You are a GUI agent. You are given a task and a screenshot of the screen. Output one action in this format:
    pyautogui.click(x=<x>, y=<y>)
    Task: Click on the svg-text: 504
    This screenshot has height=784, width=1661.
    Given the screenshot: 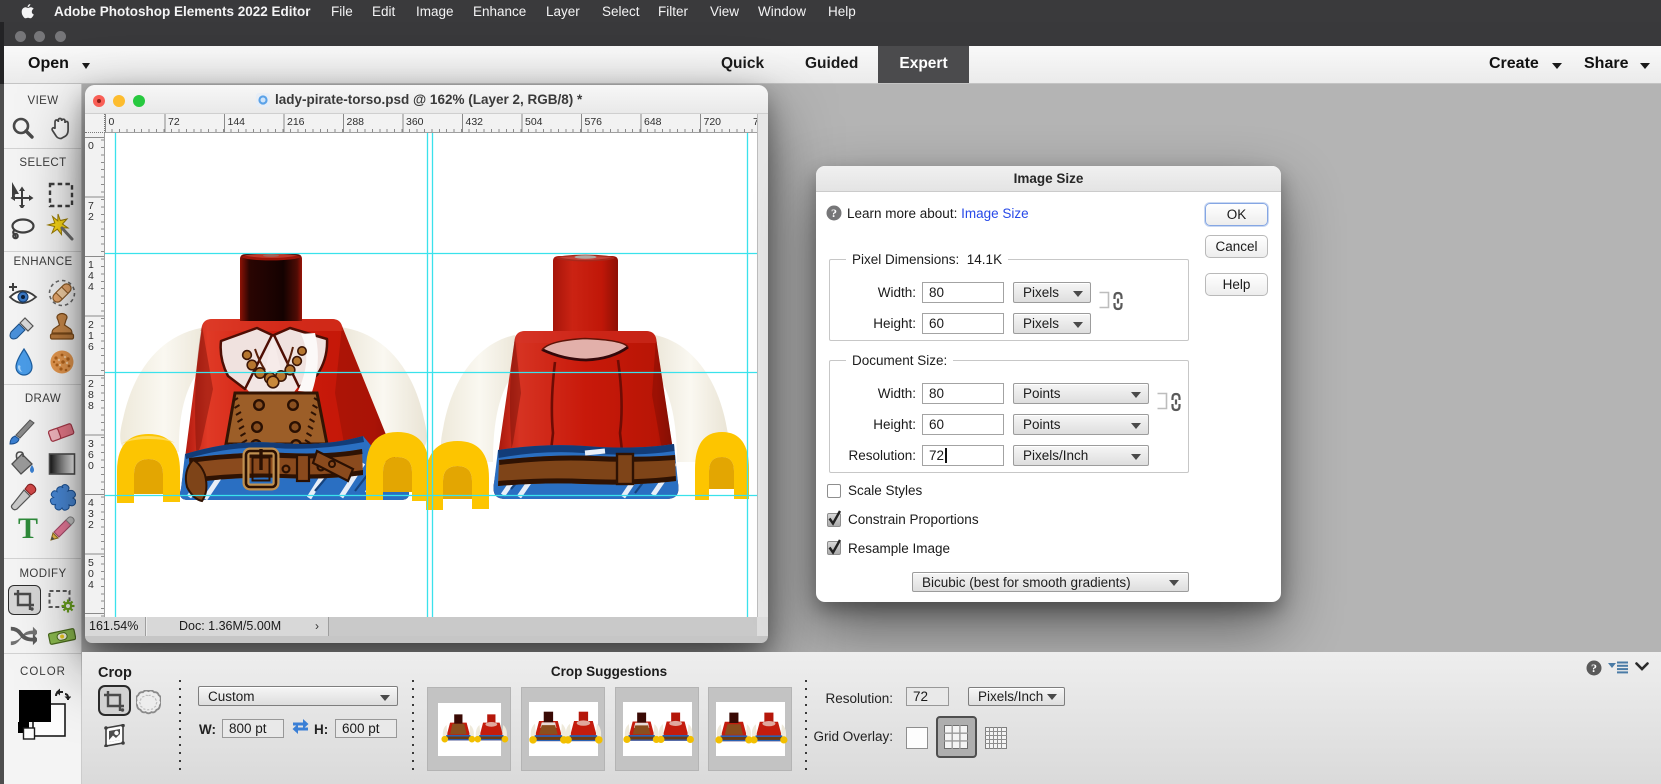 What is the action you would take?
    pyautogui.click(x=534, y=122)
    